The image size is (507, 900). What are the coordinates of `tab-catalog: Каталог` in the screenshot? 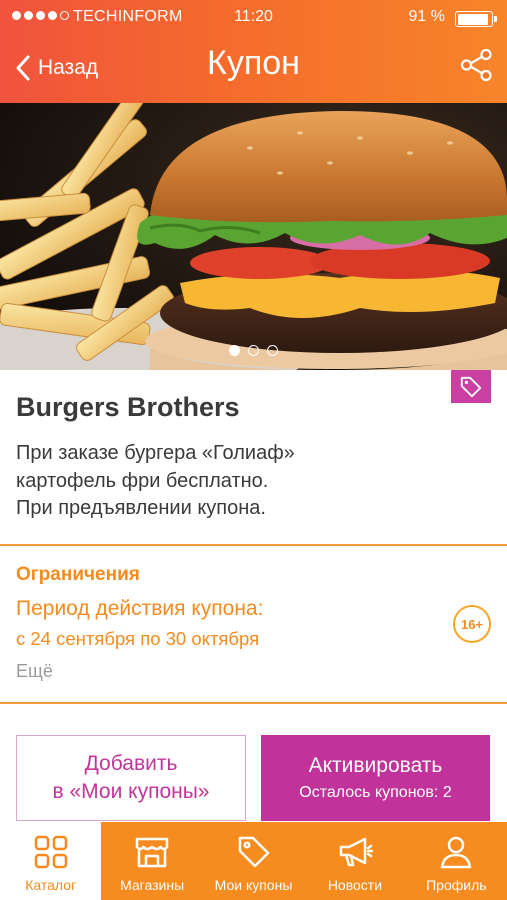 It's located at (51, 861).